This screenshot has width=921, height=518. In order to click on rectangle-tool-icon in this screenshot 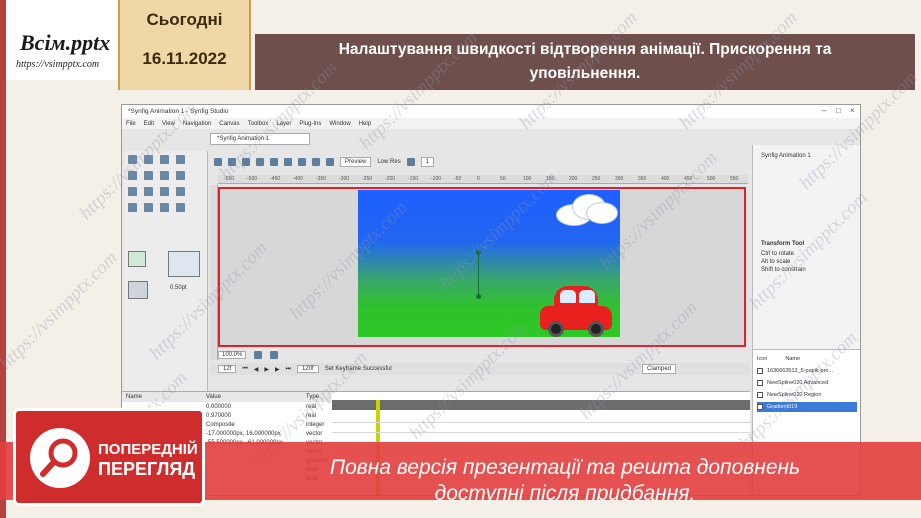, I will do `click(148, 175)`.